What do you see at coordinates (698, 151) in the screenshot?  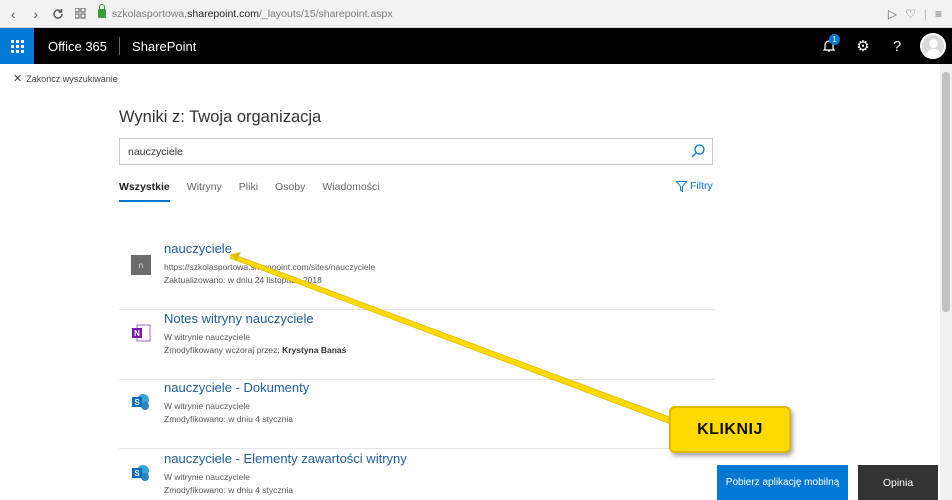 I see `search-icon` at bounding box center [698, 151].